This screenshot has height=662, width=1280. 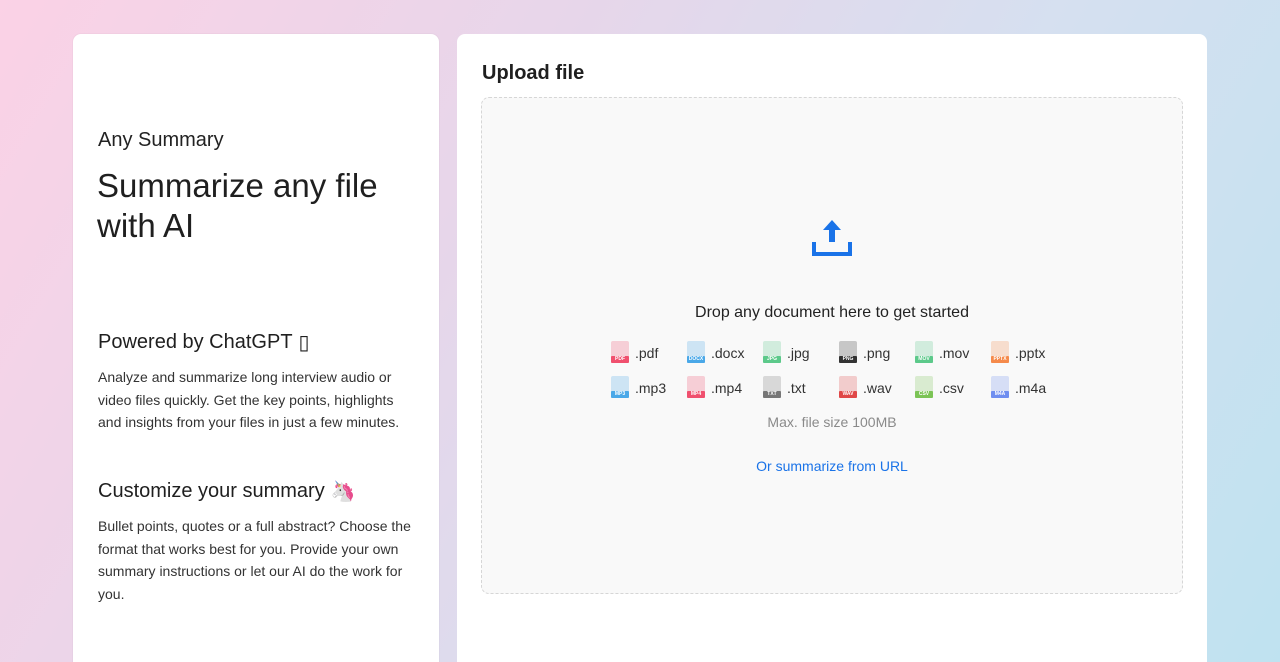 What do you see at coordinates (925, 388) in the screenshot?
I see `csv-file-icon: CSV` at bounding box center [925, 388].